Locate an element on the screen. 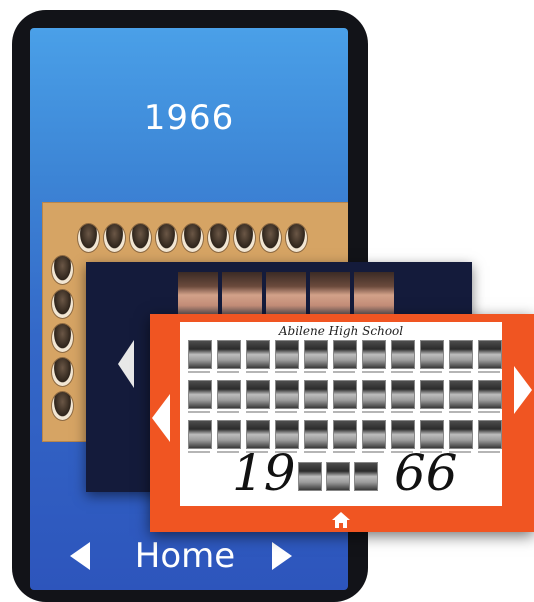 The image size is (534, 602). year-title: 1966 is located at coordinates (189, 118).